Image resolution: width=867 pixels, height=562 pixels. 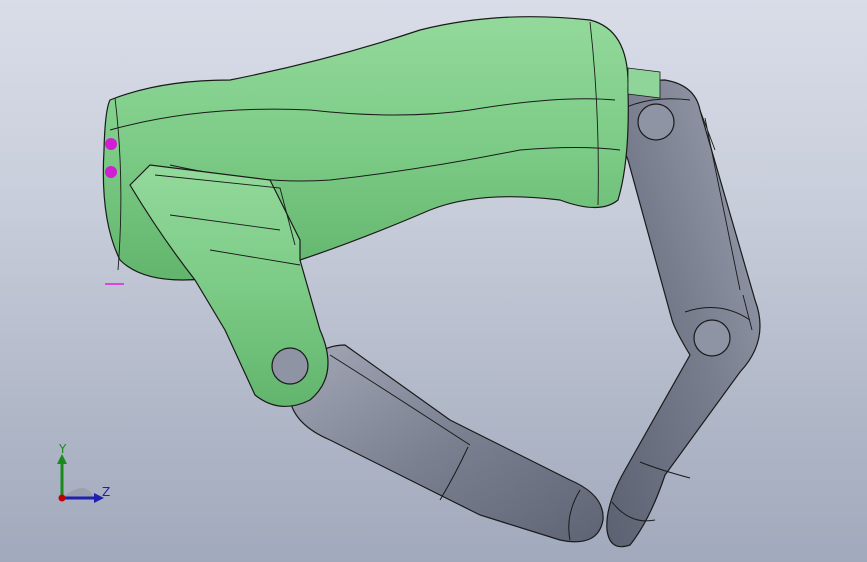 I want to click on axis-y-label: Y, so click(x=63, y=449).